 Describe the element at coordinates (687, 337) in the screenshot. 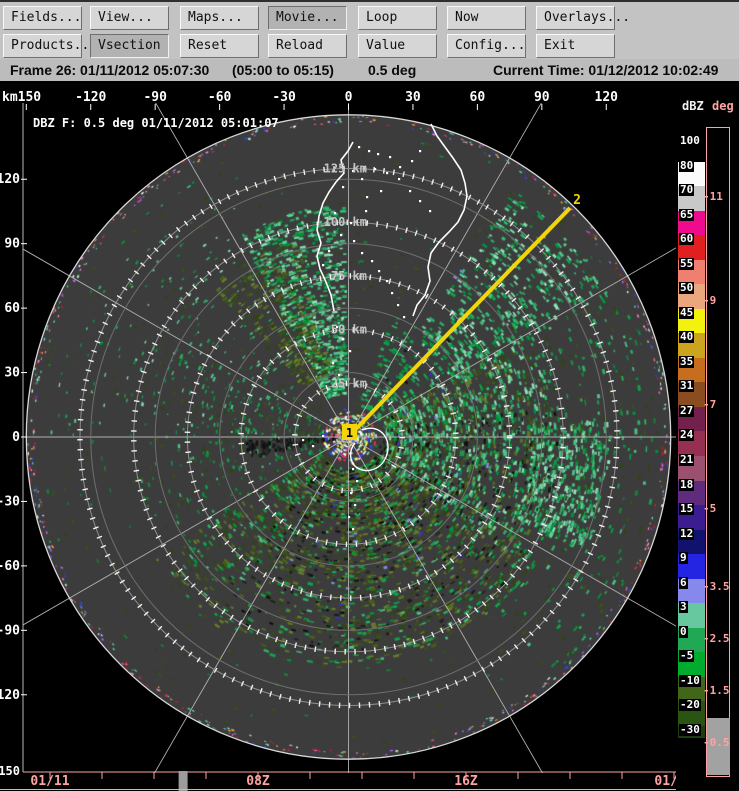

I see `colorbar-value: 40` at that location.